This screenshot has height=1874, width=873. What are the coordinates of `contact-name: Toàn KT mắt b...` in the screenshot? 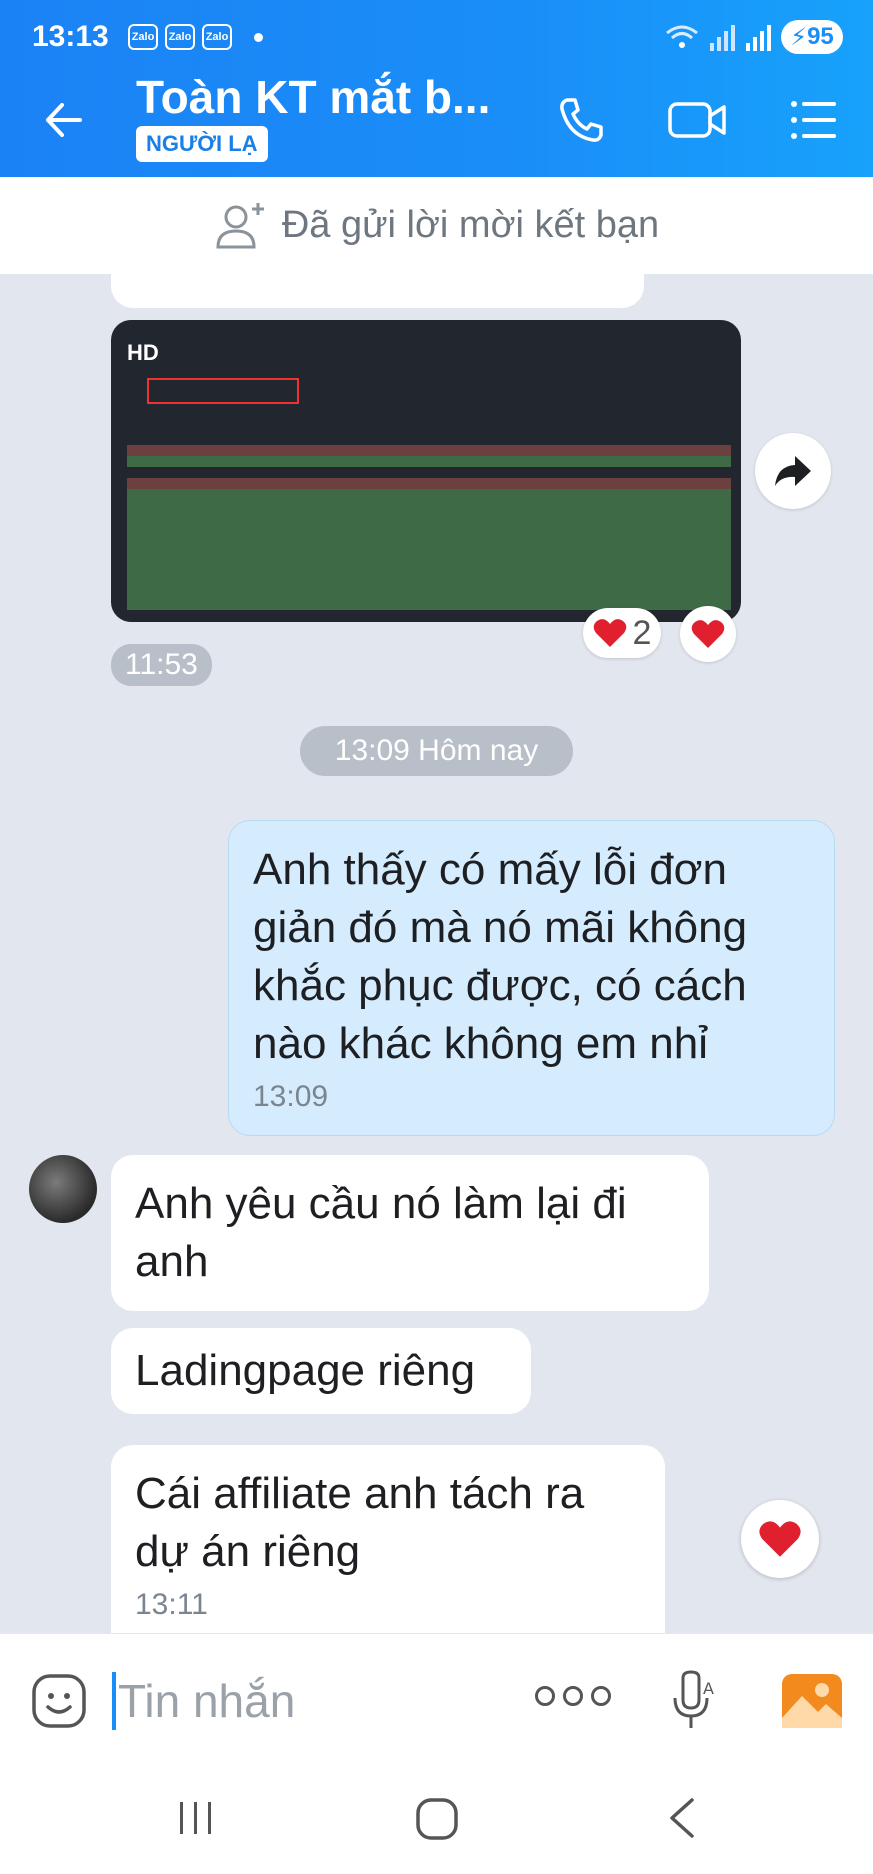 It's located at (313, 97).